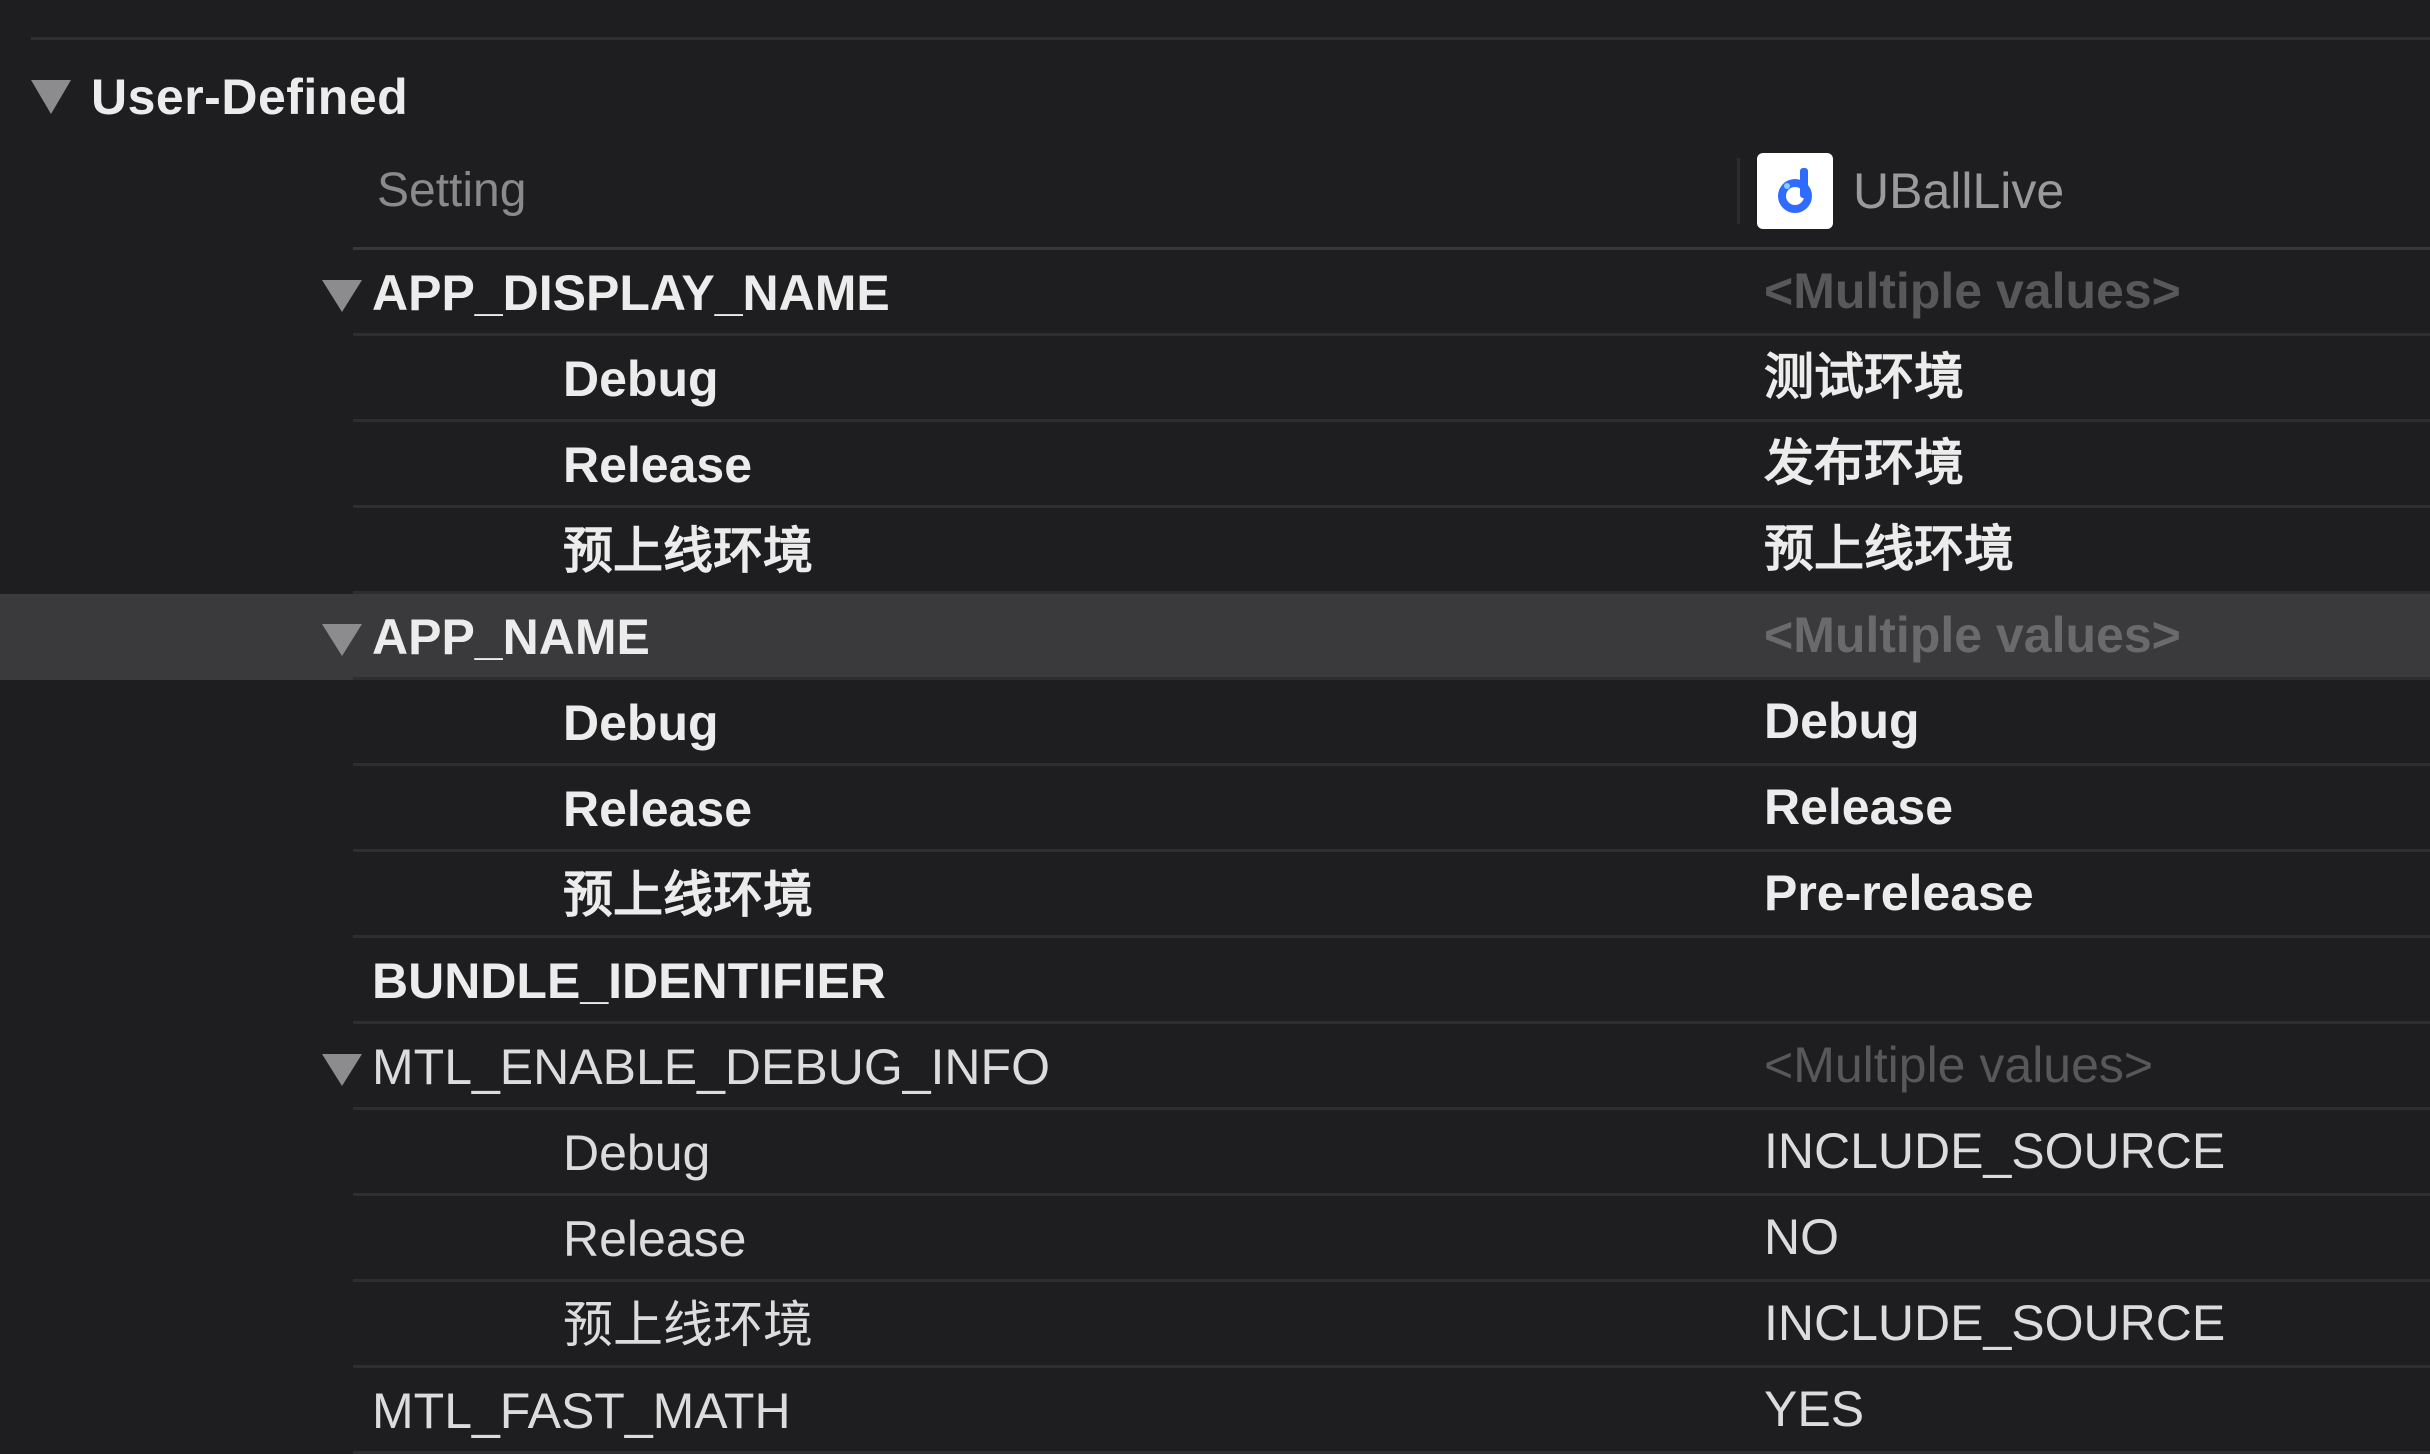 The height and width of the screenshot is (1454, 2430). Describe the element at coordinates (1215, 723) in the screenshot. I see `config-row-debug: Debug Debug` at that location.